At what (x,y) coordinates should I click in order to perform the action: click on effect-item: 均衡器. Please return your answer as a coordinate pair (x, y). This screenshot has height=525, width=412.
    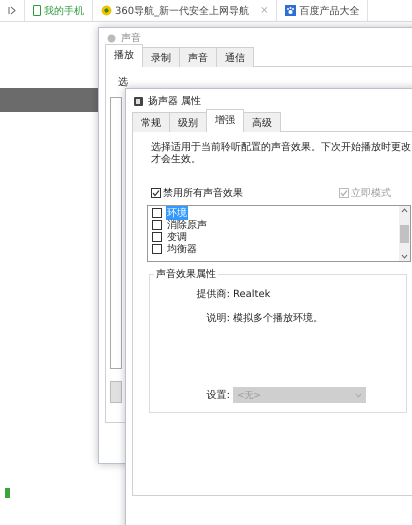
    Looking at the image, I should click on (182, 249).